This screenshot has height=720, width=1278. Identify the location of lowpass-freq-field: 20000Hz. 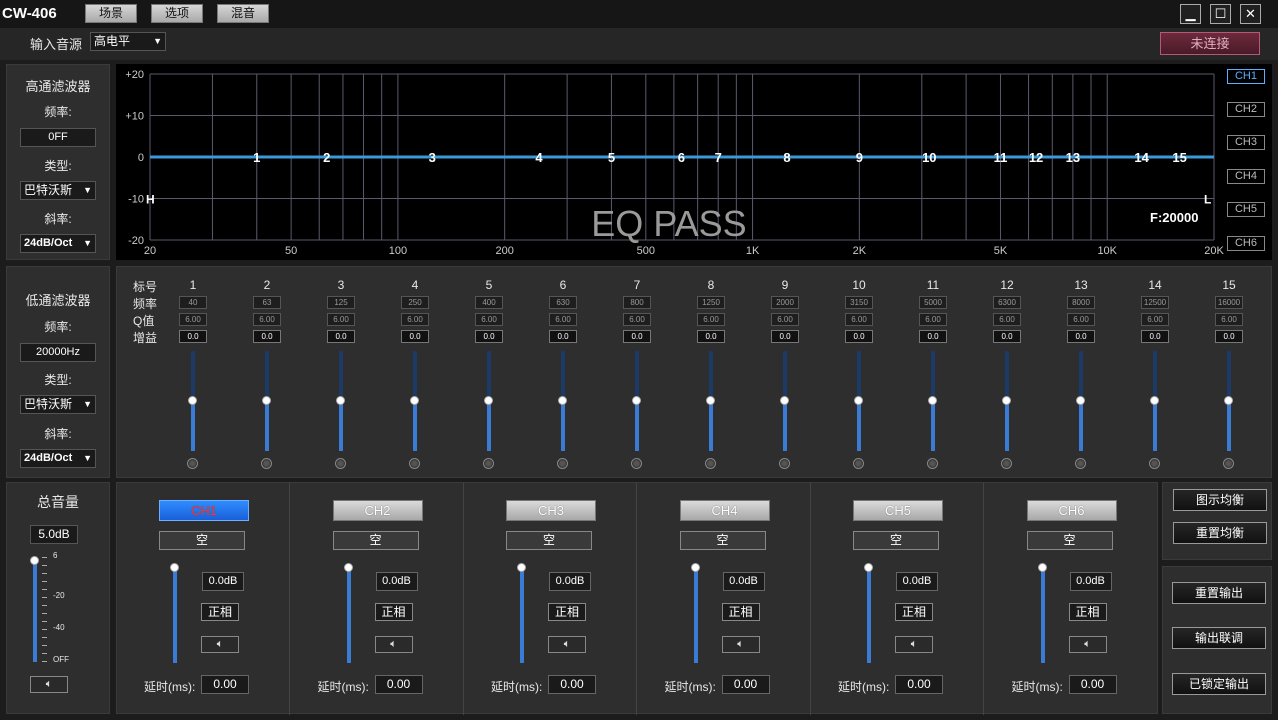
(58, 352).